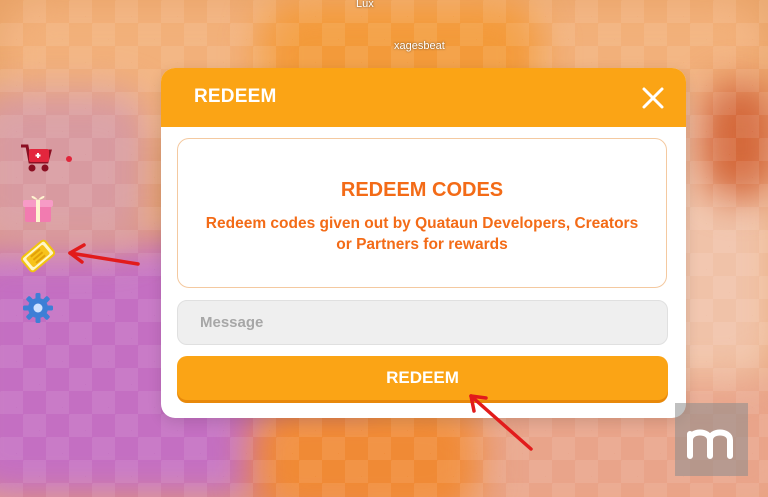 The image size is (768, 497). What do you see at coordinates (423, 97) in the screenshot?
I see `dialog-header: REDEEM` at bounding box center [423, 97].